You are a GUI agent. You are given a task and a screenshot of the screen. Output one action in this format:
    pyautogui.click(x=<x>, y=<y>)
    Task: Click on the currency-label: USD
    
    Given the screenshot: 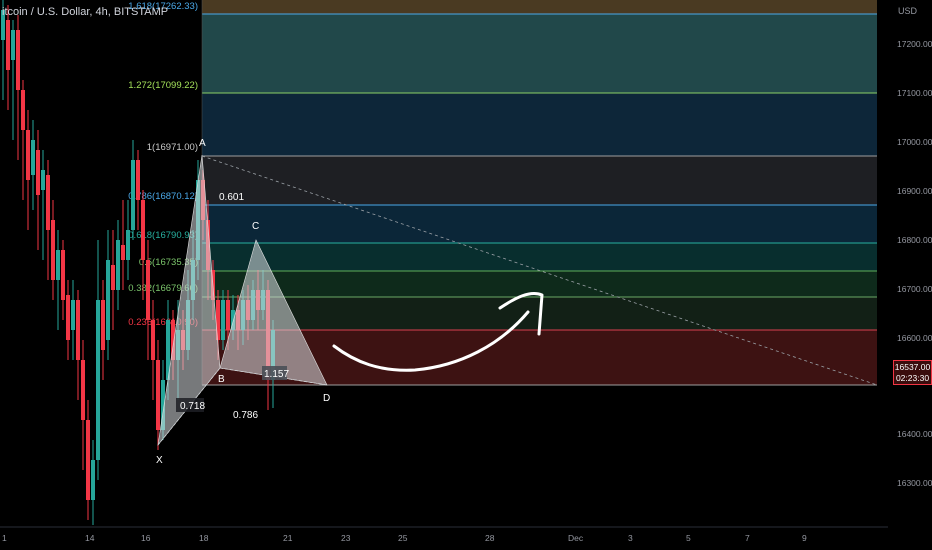 What is the action you would take?
    pyautogui.click(x=908, y=11)
    